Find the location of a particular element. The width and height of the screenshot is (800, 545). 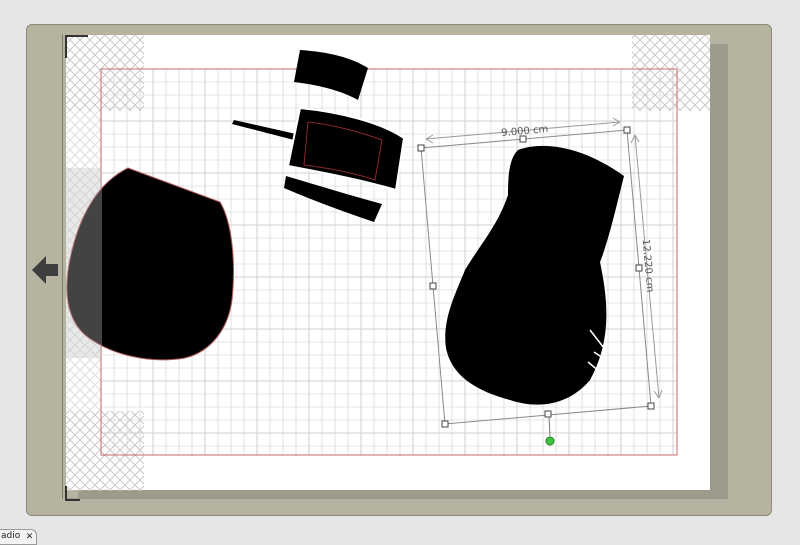

width-label: 9.000 cm is located at coordinates (525, 131).